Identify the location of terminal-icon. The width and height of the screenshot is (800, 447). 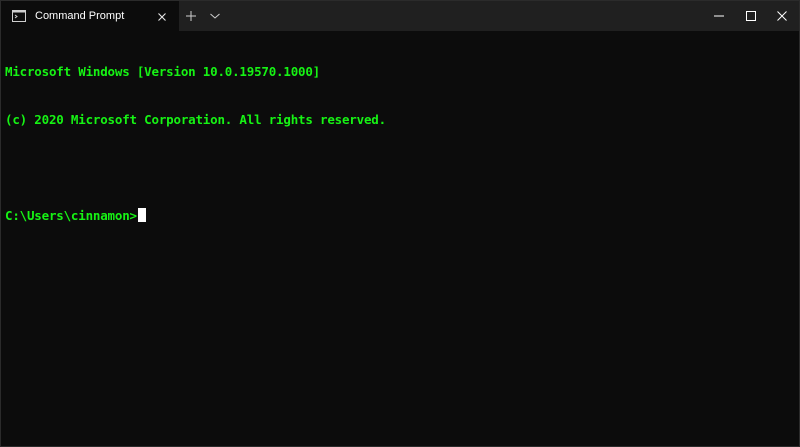
(19, 15).